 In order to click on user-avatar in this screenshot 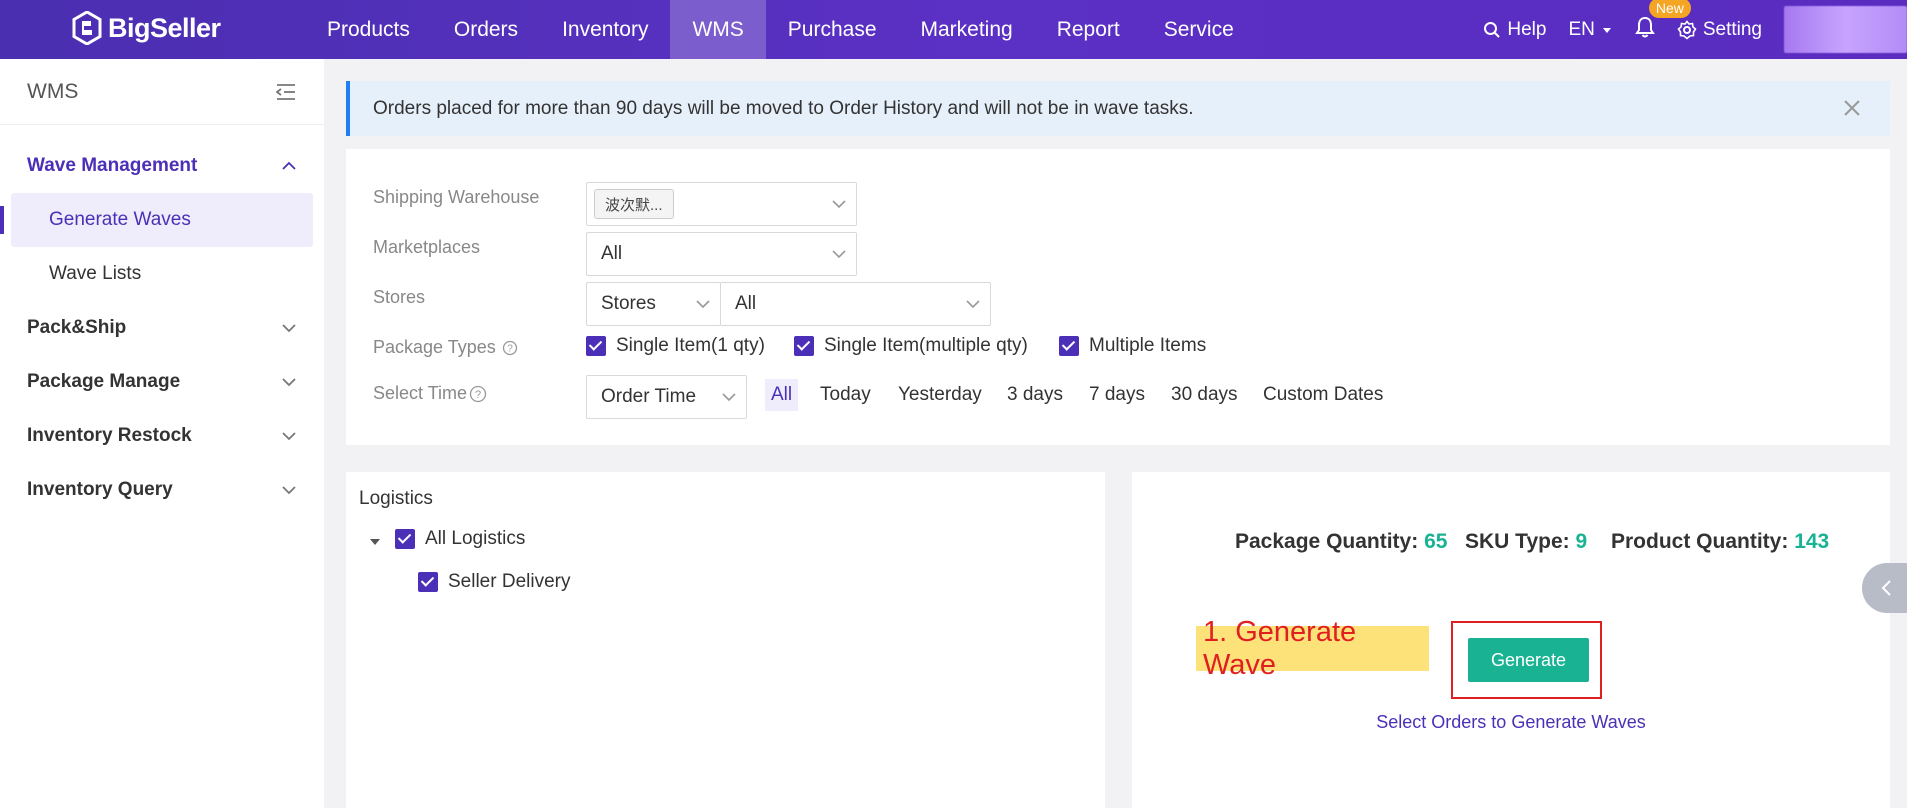, I will do `click(1845, 29)`.